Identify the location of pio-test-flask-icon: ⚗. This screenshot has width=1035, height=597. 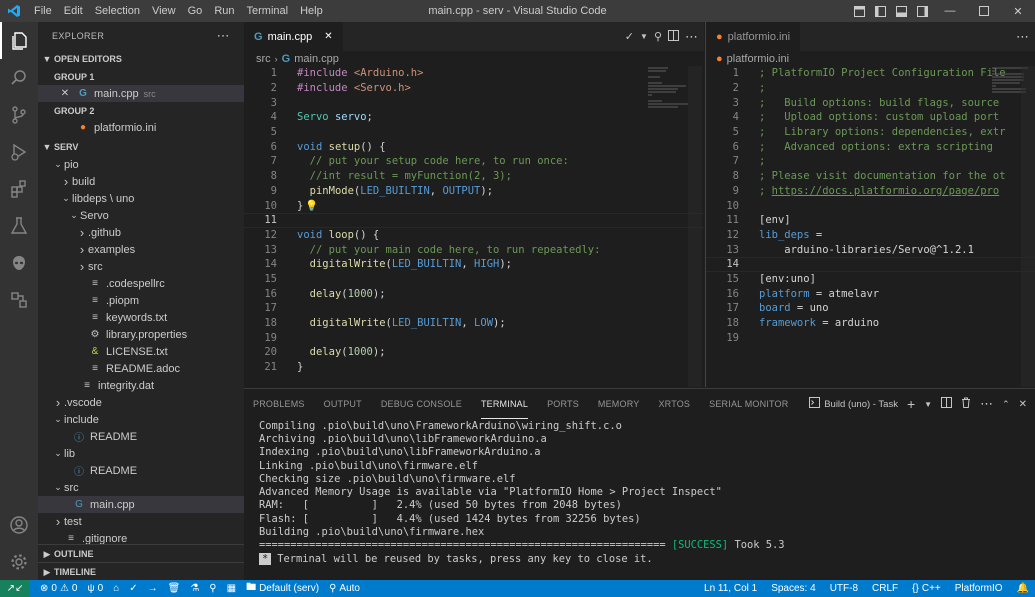
(194, 588).